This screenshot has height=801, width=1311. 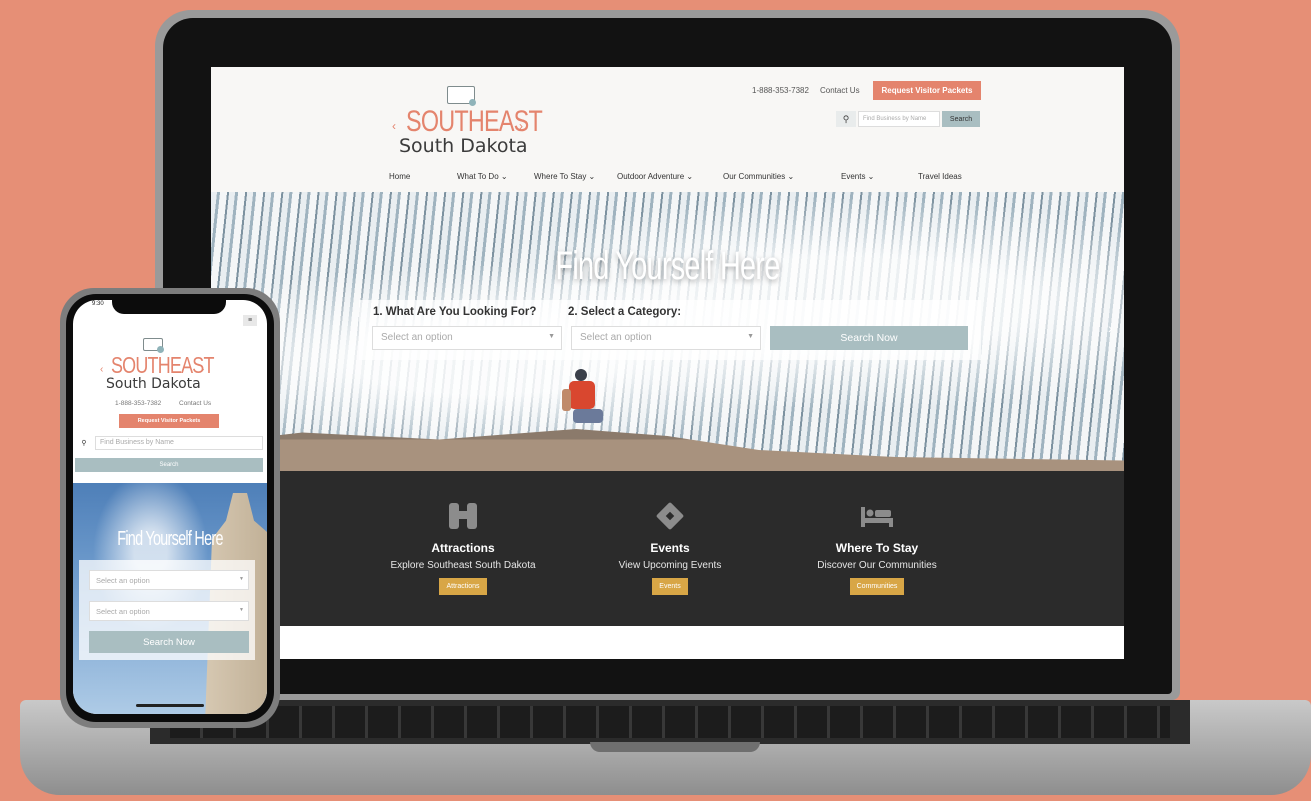 What do you see at coordinates (399, 176) in the screenshot?
I see `nav-home: Home` at bounding box center [399, 176].